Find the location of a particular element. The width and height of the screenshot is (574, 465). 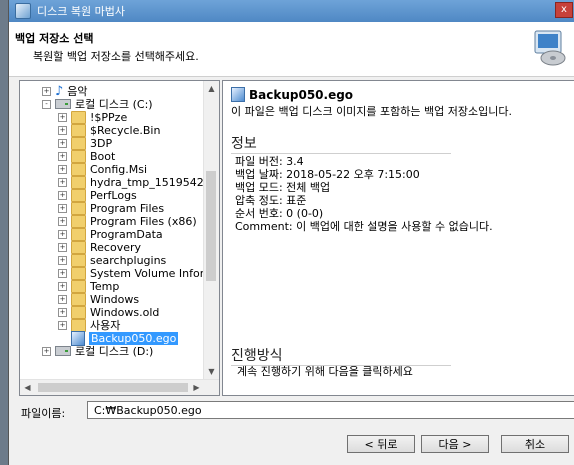

disk-restore-icon is located at coordinates (550, 48).